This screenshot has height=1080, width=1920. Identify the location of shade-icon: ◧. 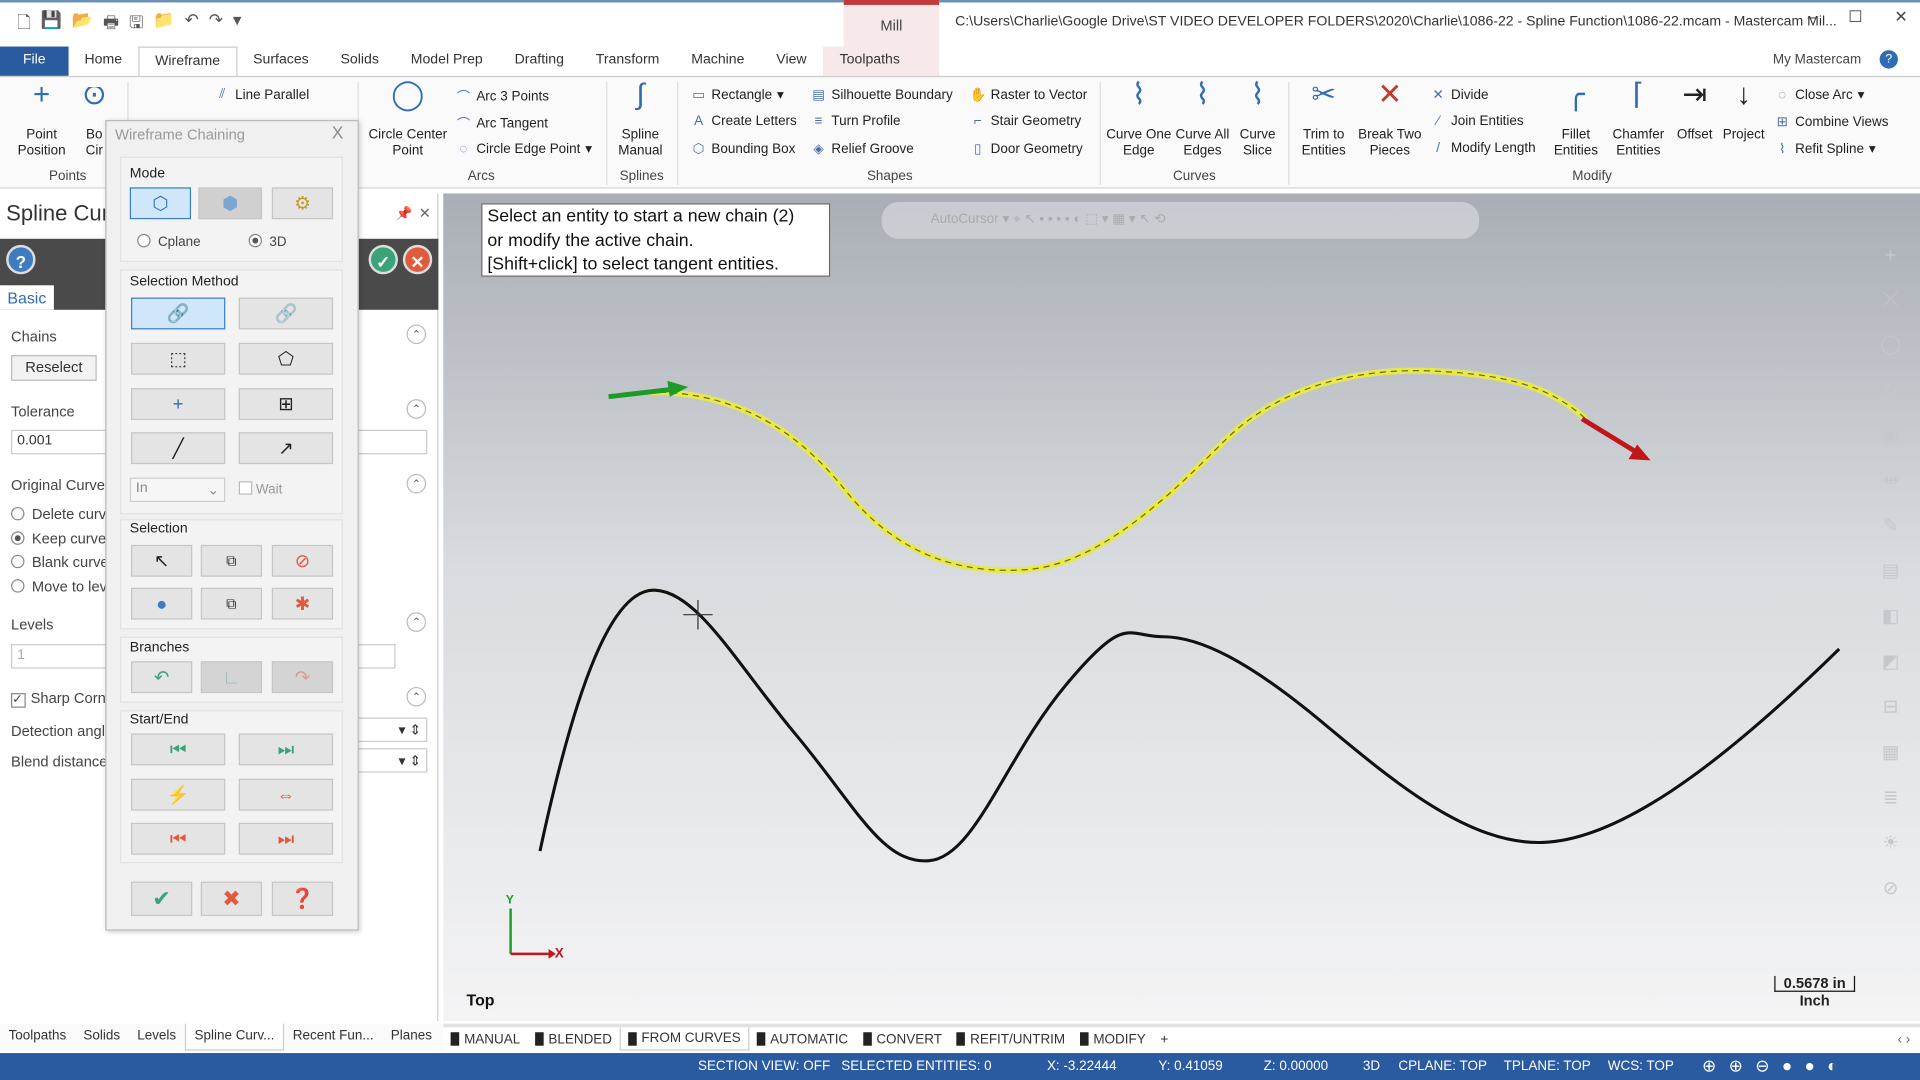
(1890, 616).